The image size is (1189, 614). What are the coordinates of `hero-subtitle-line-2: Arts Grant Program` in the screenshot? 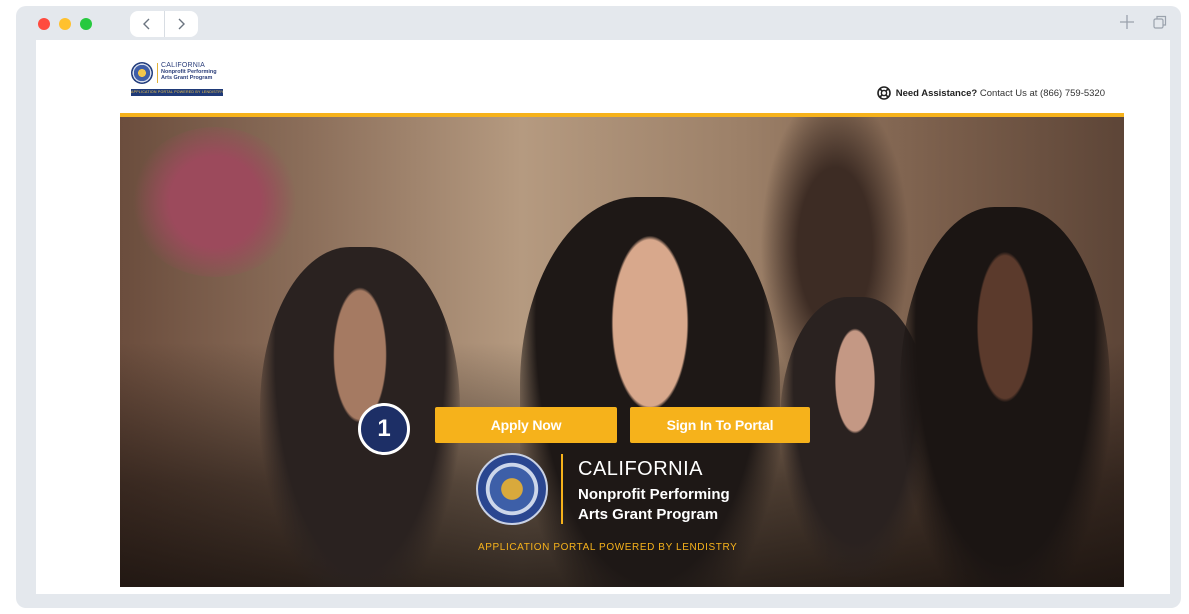 It's located at (648, 514).